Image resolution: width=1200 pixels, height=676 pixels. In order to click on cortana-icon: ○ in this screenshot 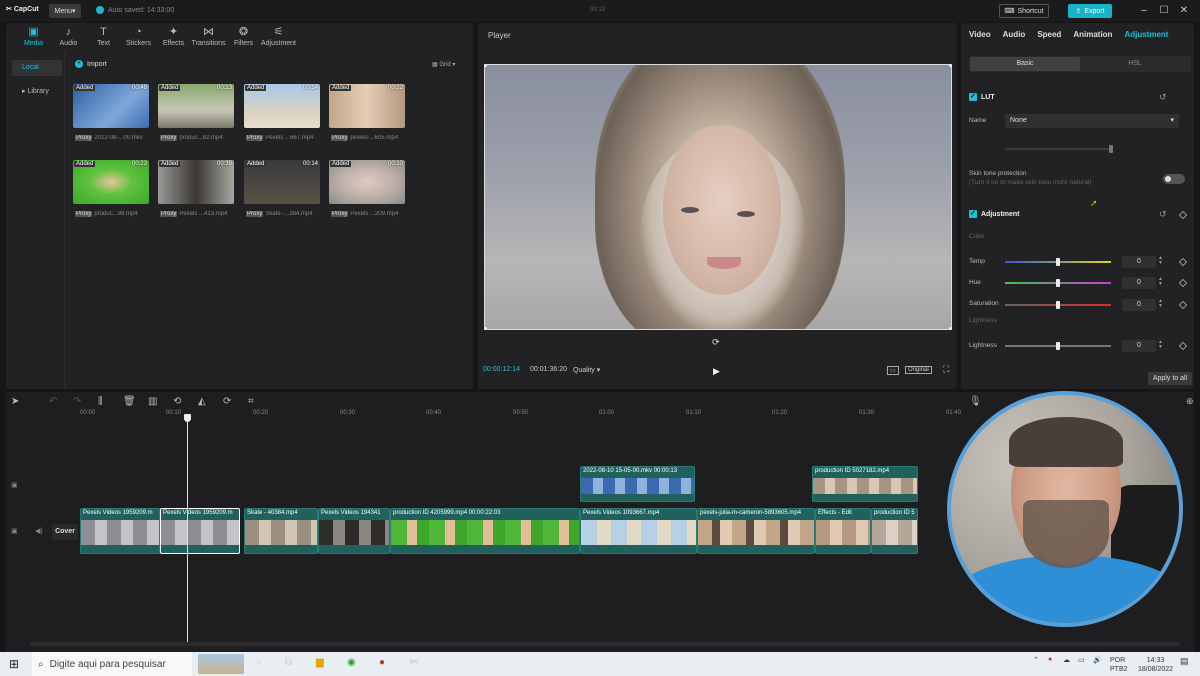, I will do `click(259, 662)`.